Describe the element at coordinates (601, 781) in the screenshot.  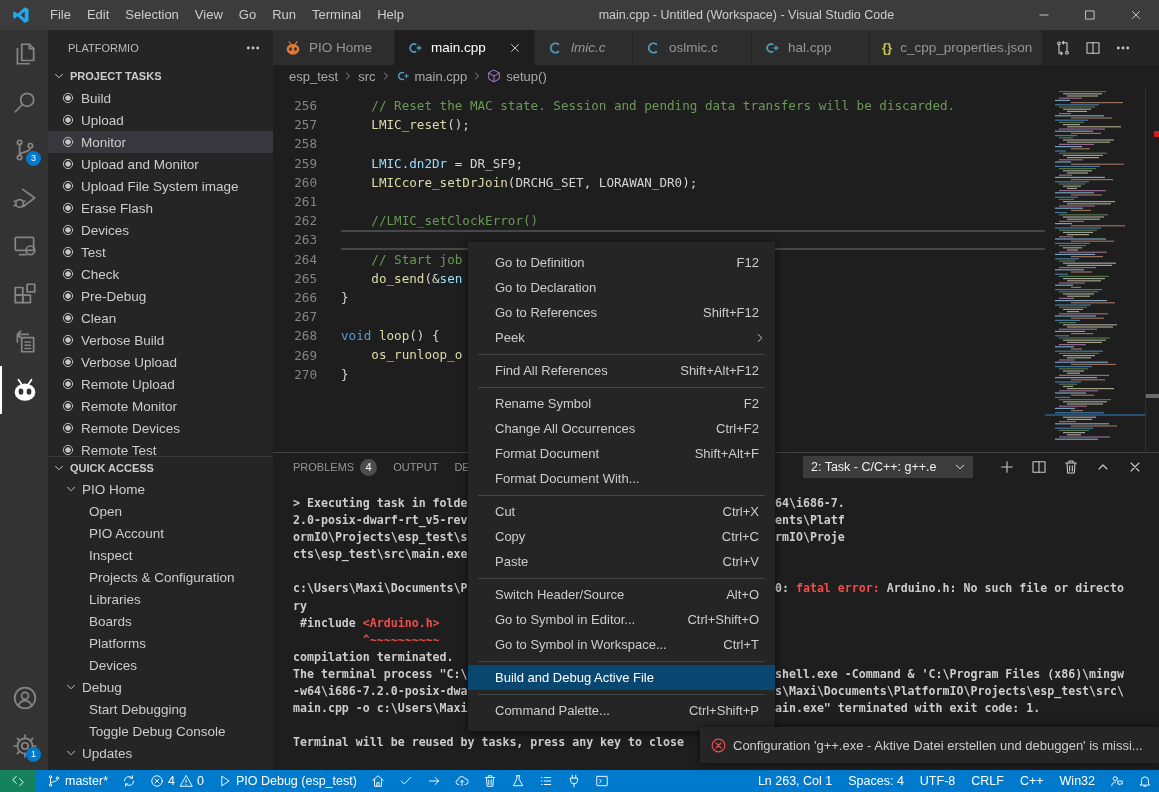
I see `terminal-icon` at that location.